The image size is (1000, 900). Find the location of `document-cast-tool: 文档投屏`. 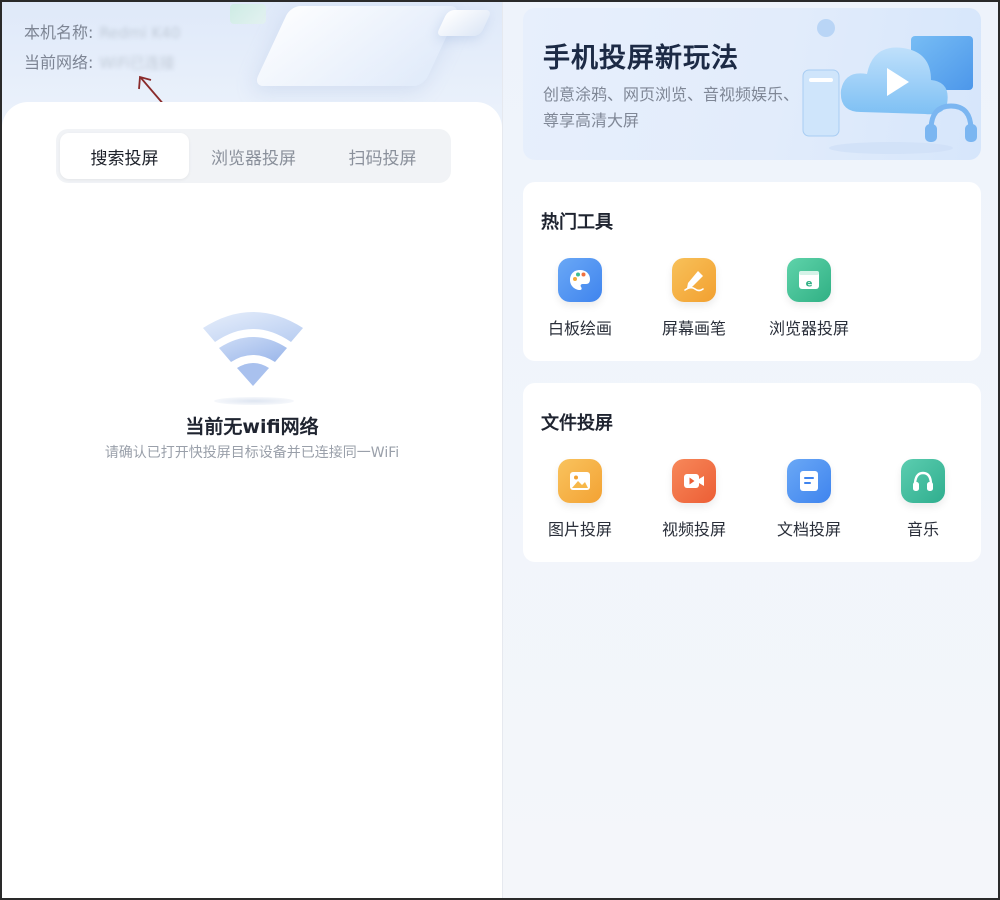

document-cast-tool: 文档投屏 is located at coordinates (809, 499).